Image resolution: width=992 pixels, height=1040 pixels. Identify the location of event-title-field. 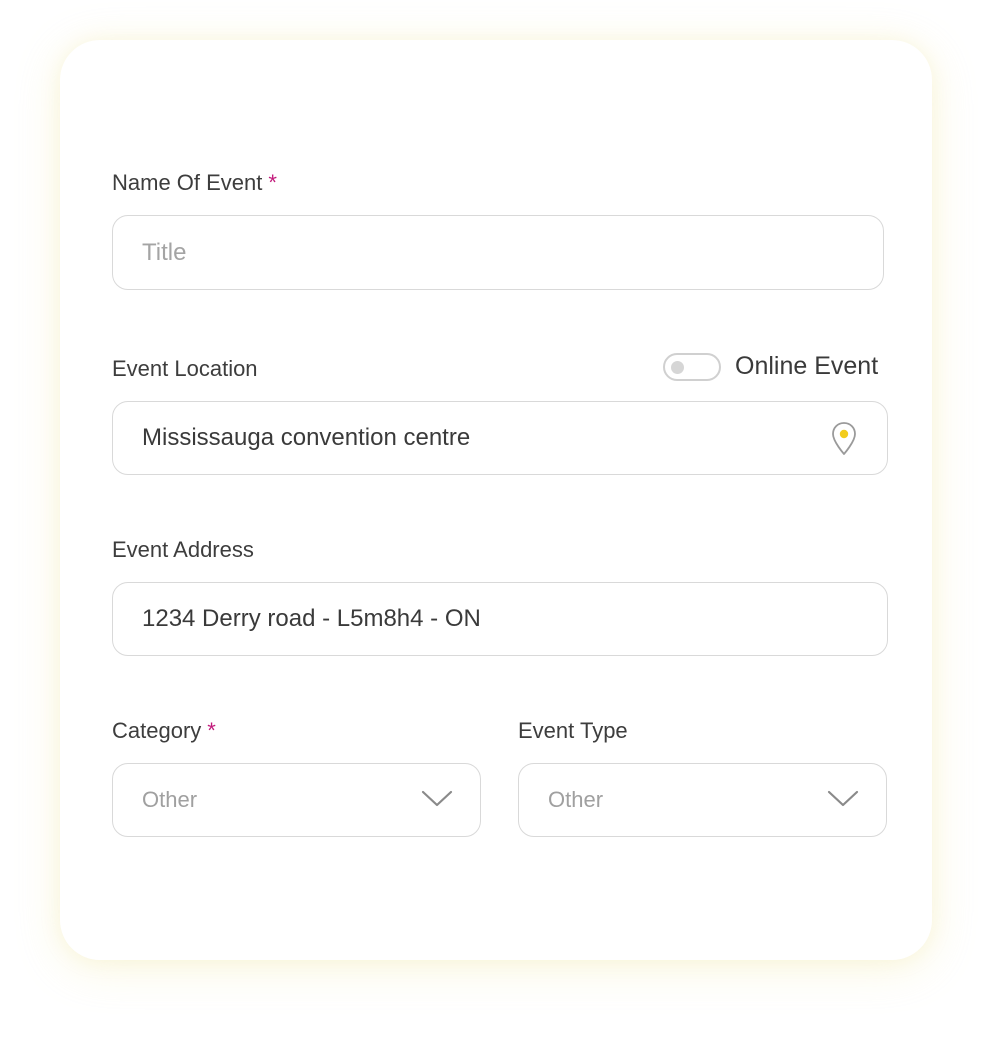
(498, 252).